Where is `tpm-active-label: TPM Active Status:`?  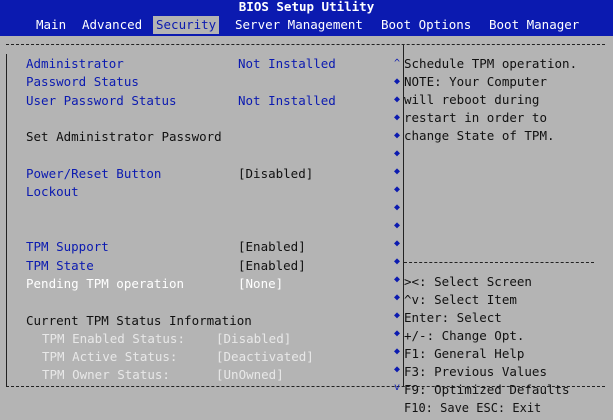 tpm-active-label: TPM Active Status: is located at coordinates (110, 356).